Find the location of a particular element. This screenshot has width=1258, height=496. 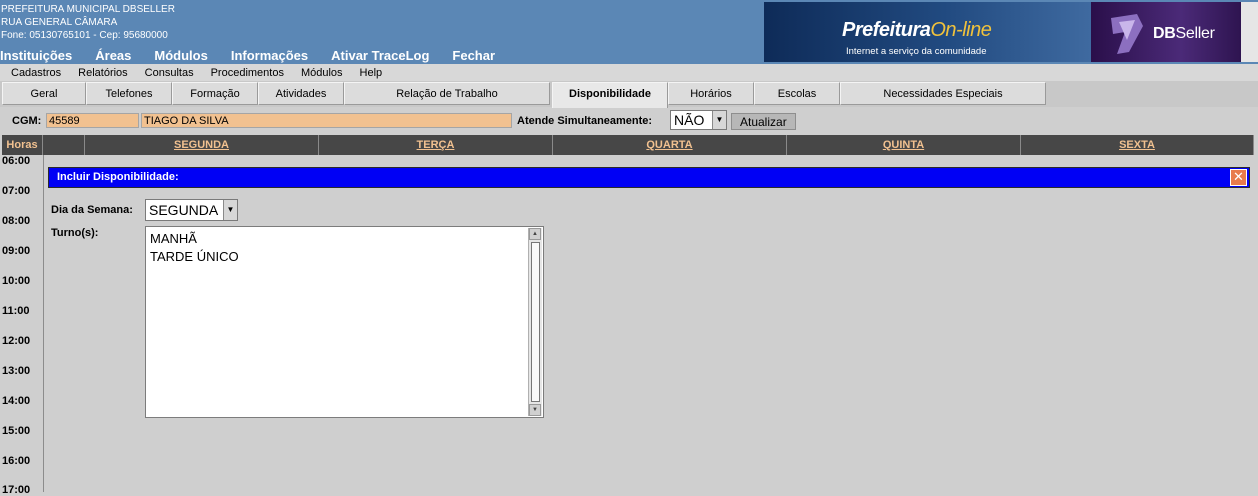

submenu-help: Help is located at coordinates (371, 73).